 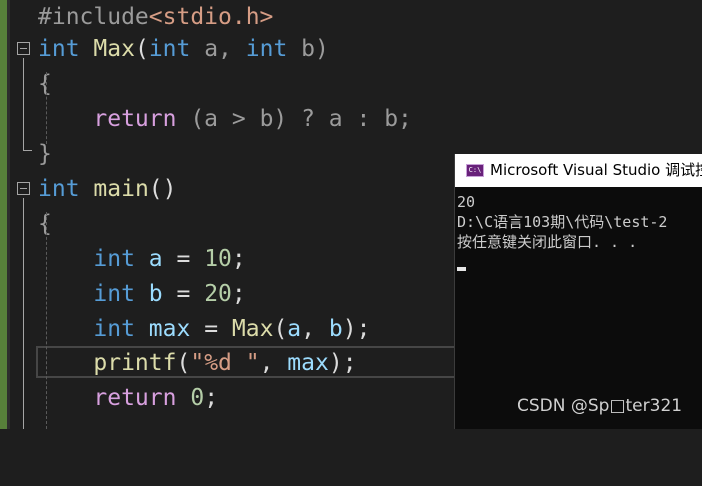 What do you see at coordinates (190, 398) in the screenshot?
I see `number-literal: 0` at bounding box center [190, 398].